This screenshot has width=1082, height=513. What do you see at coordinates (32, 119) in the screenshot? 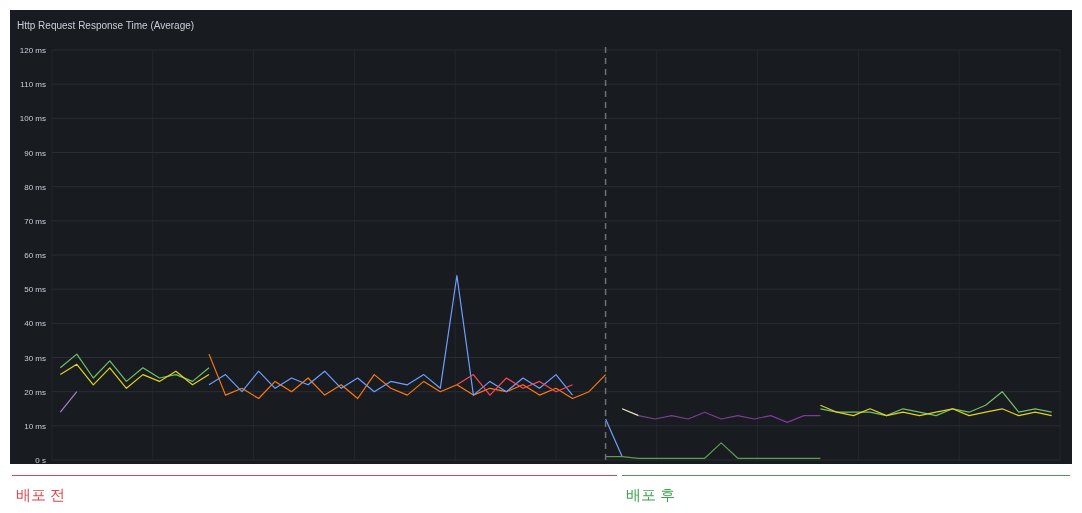
I see `axis-label: 100 ms` at bounding box center [32, 119].